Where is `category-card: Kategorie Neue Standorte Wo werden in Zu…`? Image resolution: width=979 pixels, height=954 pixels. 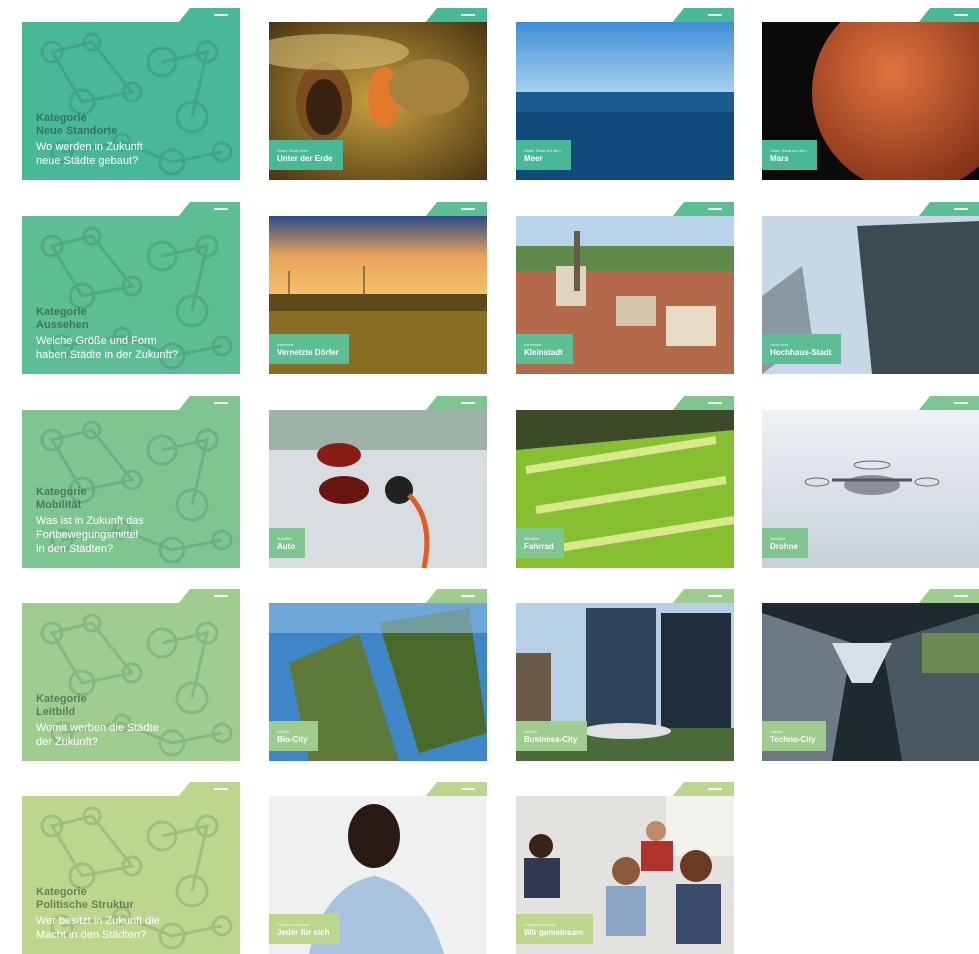 category-card: Kategorie Neue Standorte Wo werden in Zu… is located at coordinates (131, 94).